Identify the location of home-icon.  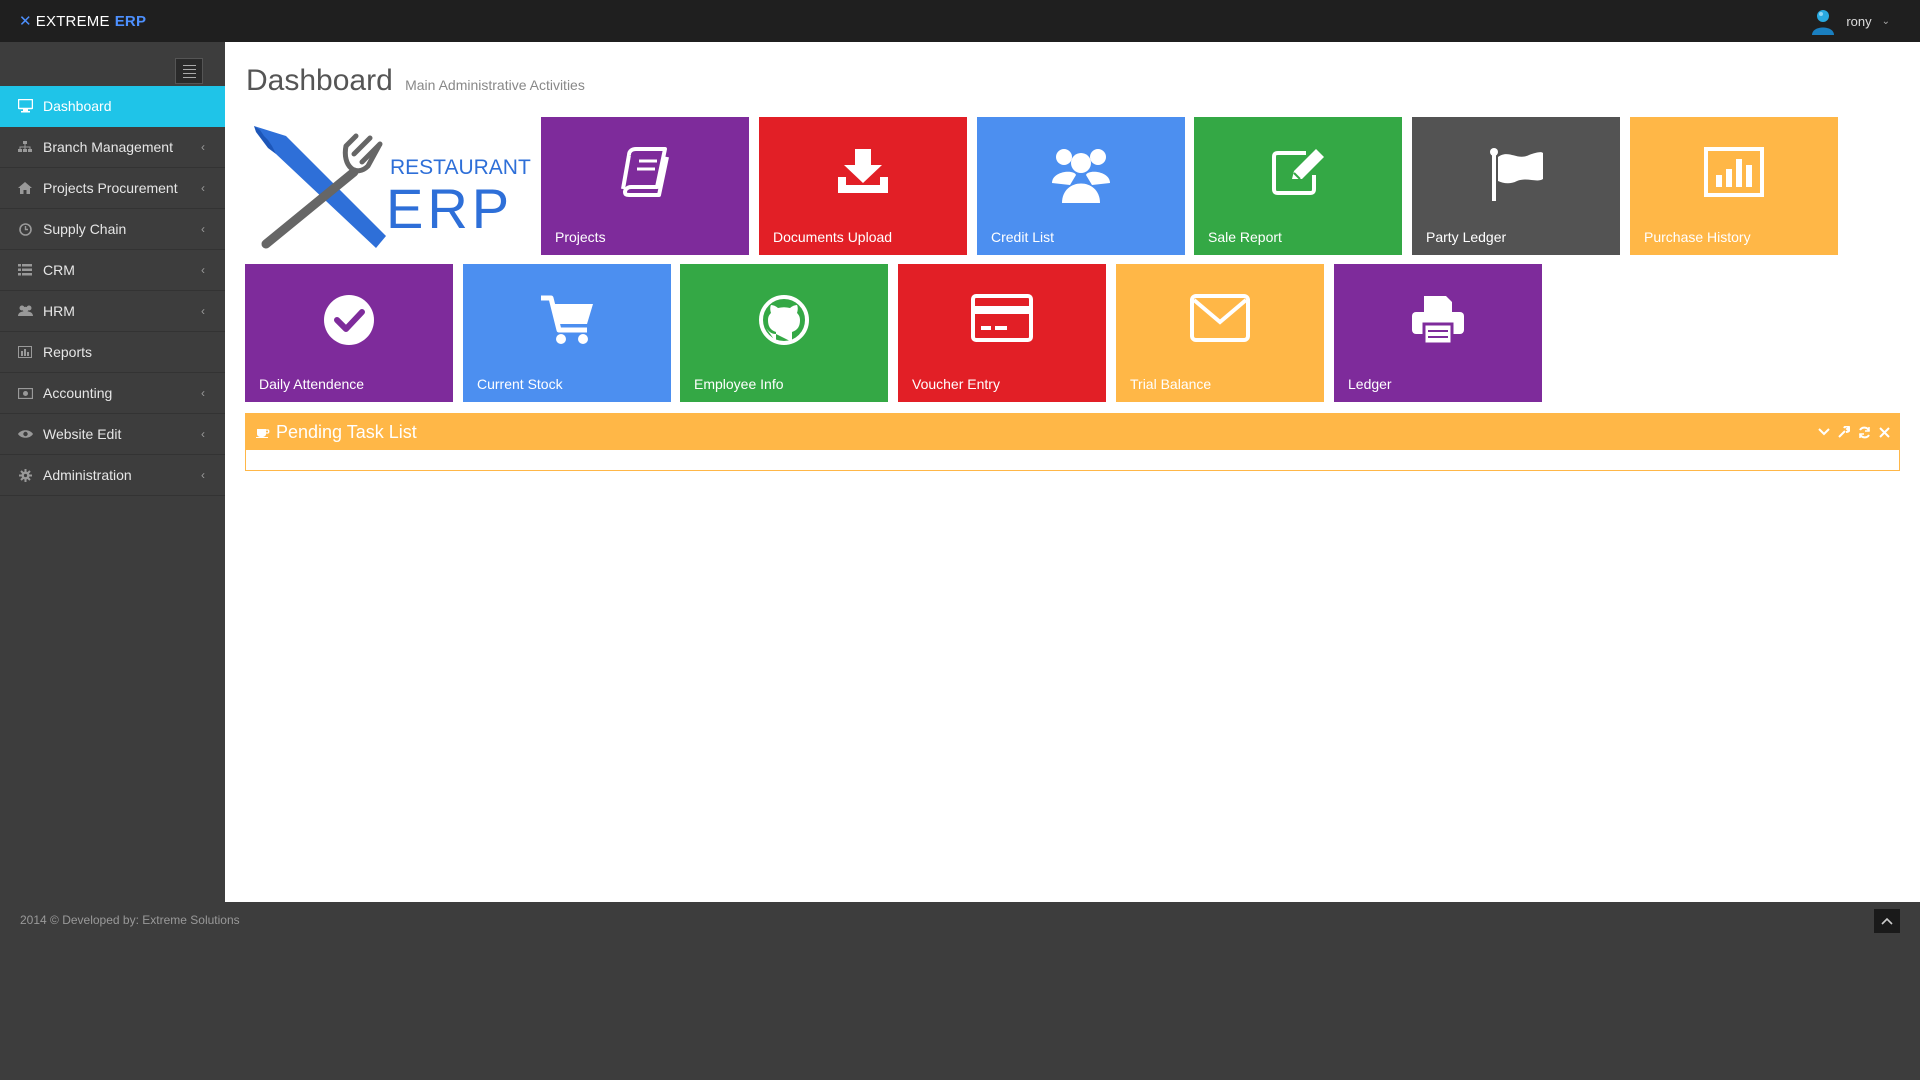
(25, 188).